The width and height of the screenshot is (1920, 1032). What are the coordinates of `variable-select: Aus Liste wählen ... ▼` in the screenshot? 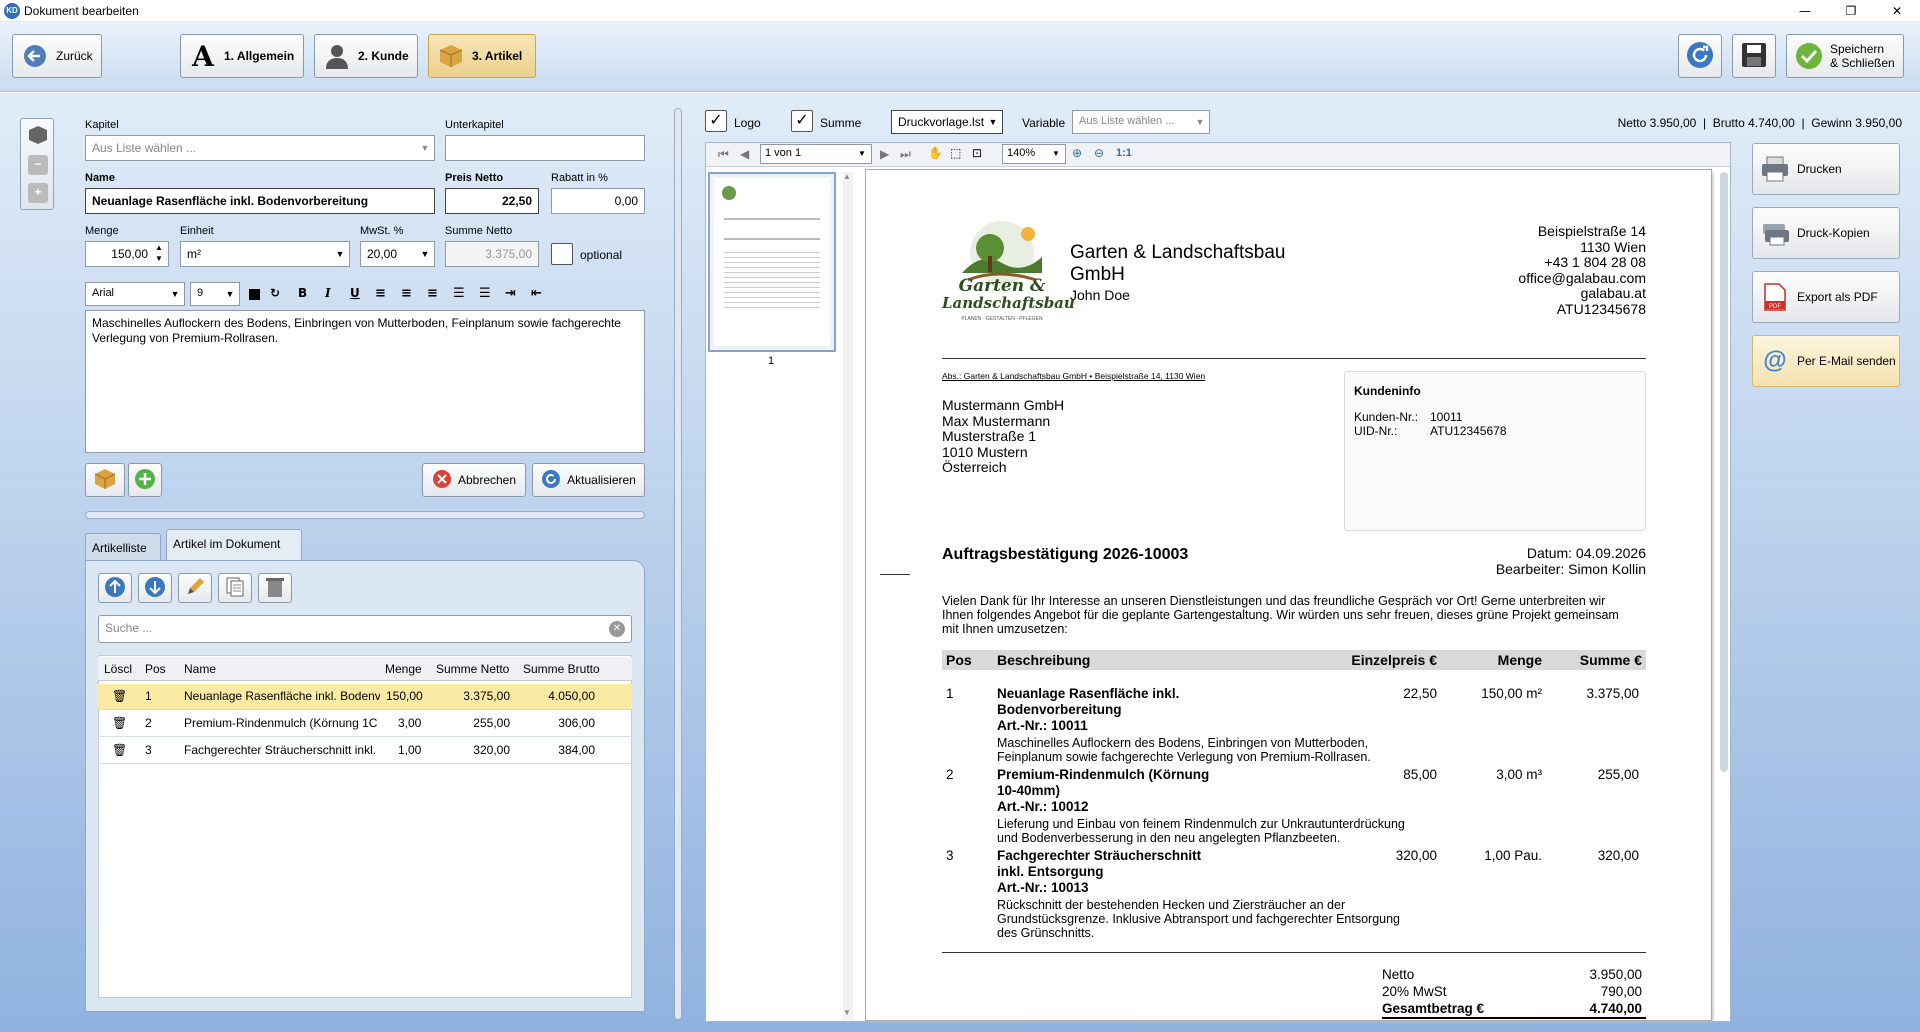 It's located at (1141, 122).